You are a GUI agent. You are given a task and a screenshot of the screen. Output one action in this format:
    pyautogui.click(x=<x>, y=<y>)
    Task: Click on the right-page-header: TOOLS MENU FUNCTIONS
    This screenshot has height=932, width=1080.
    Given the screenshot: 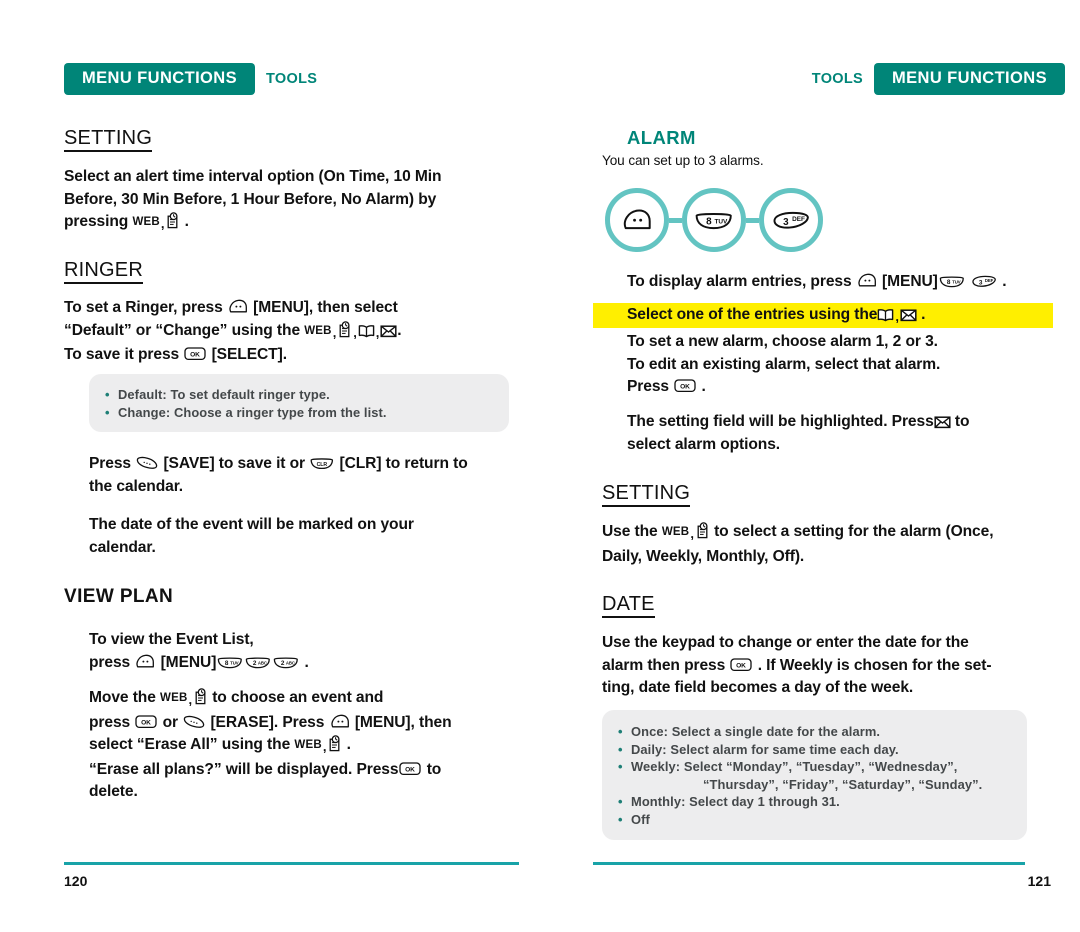 What is the action you would take?
    pyautogui.click(x=938, y=79)
    